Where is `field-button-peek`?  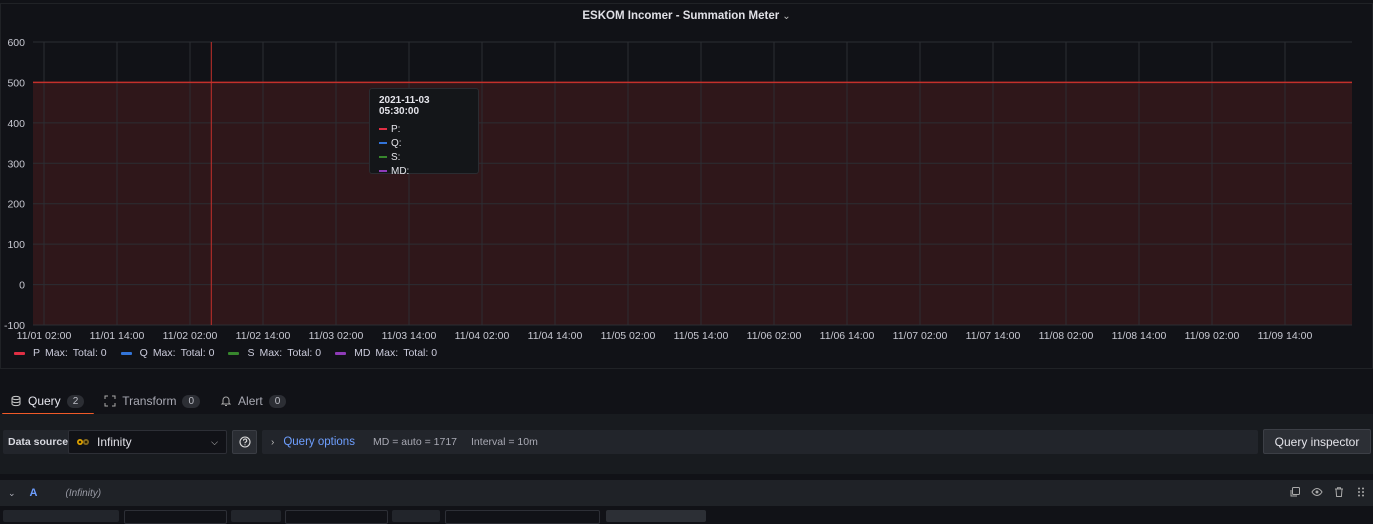 field-button-peek is located at coordinates (656, 516).